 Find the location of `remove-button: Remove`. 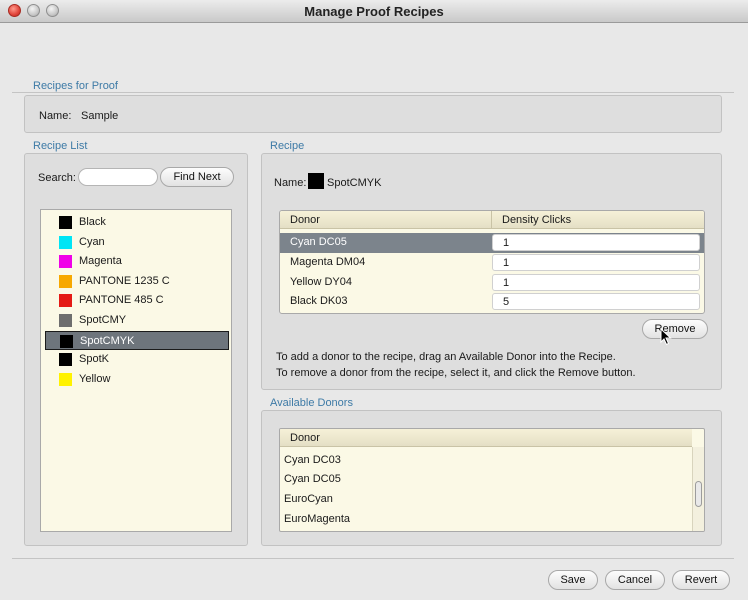

remove-button: Remove is located at coordinates (675, 329).